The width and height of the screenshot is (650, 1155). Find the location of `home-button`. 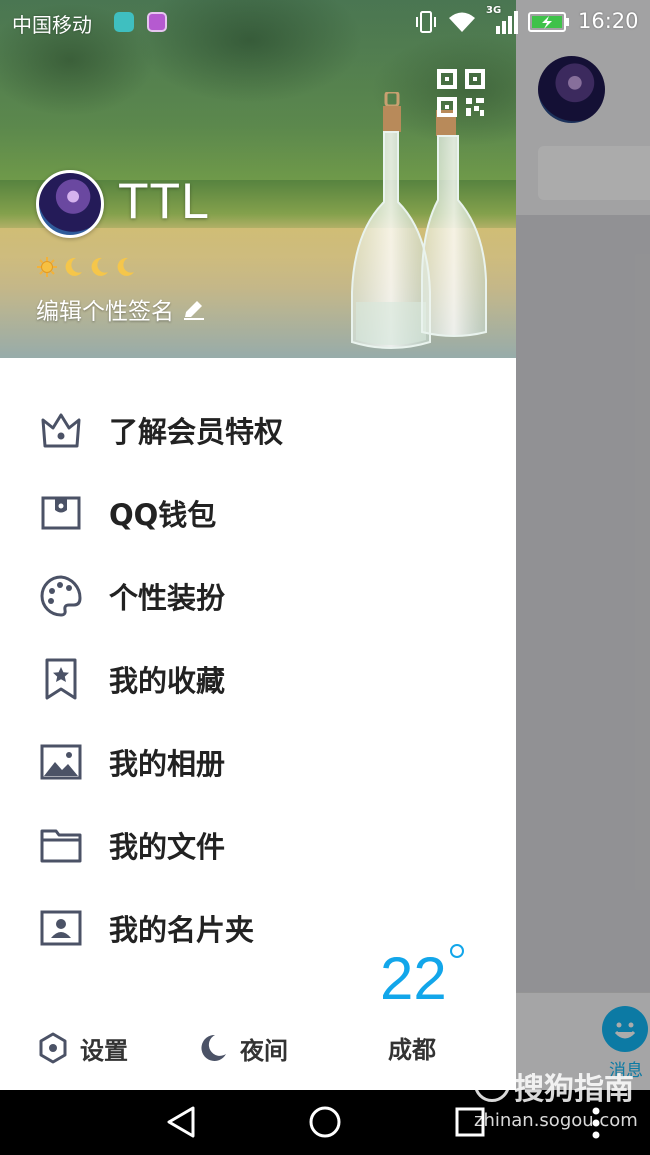

home-button is located at coordinates (325, 1124).